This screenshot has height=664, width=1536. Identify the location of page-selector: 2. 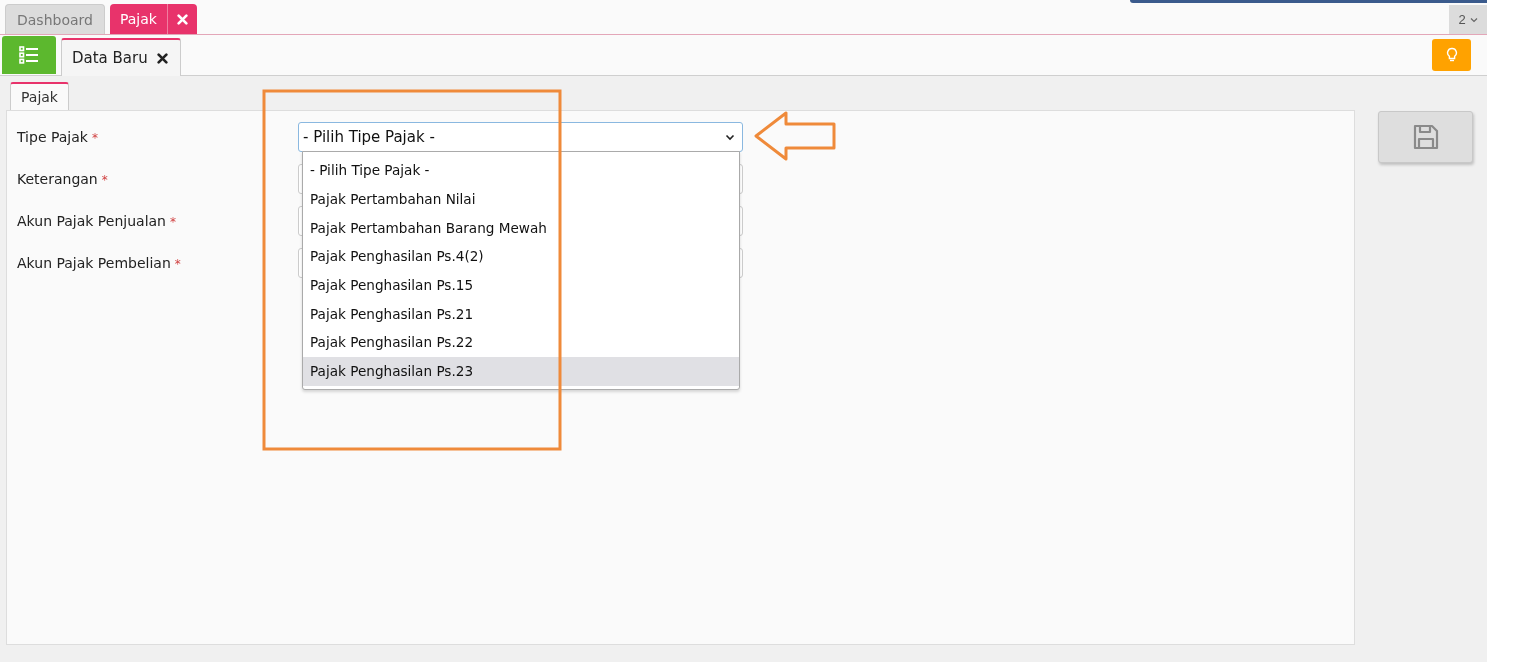
(1468, 19).